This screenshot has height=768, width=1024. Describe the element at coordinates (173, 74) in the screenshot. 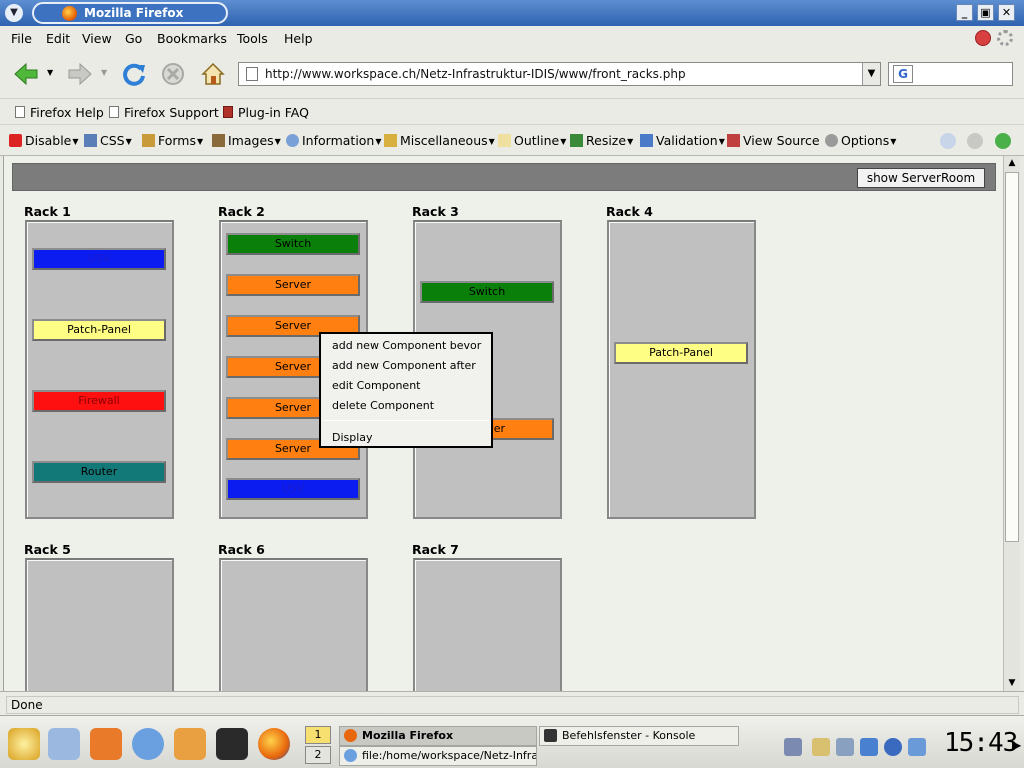

I see `stop-icon` at that location.